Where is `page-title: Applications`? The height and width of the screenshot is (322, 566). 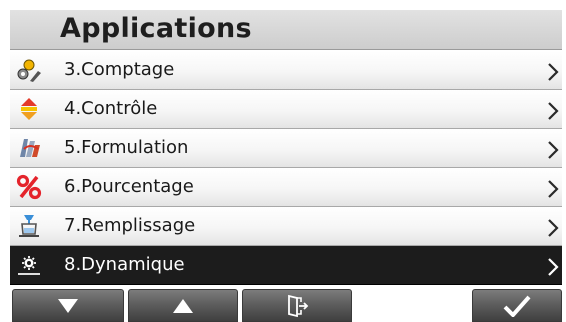
page-title: Applications is located at coordinates (156, 28).